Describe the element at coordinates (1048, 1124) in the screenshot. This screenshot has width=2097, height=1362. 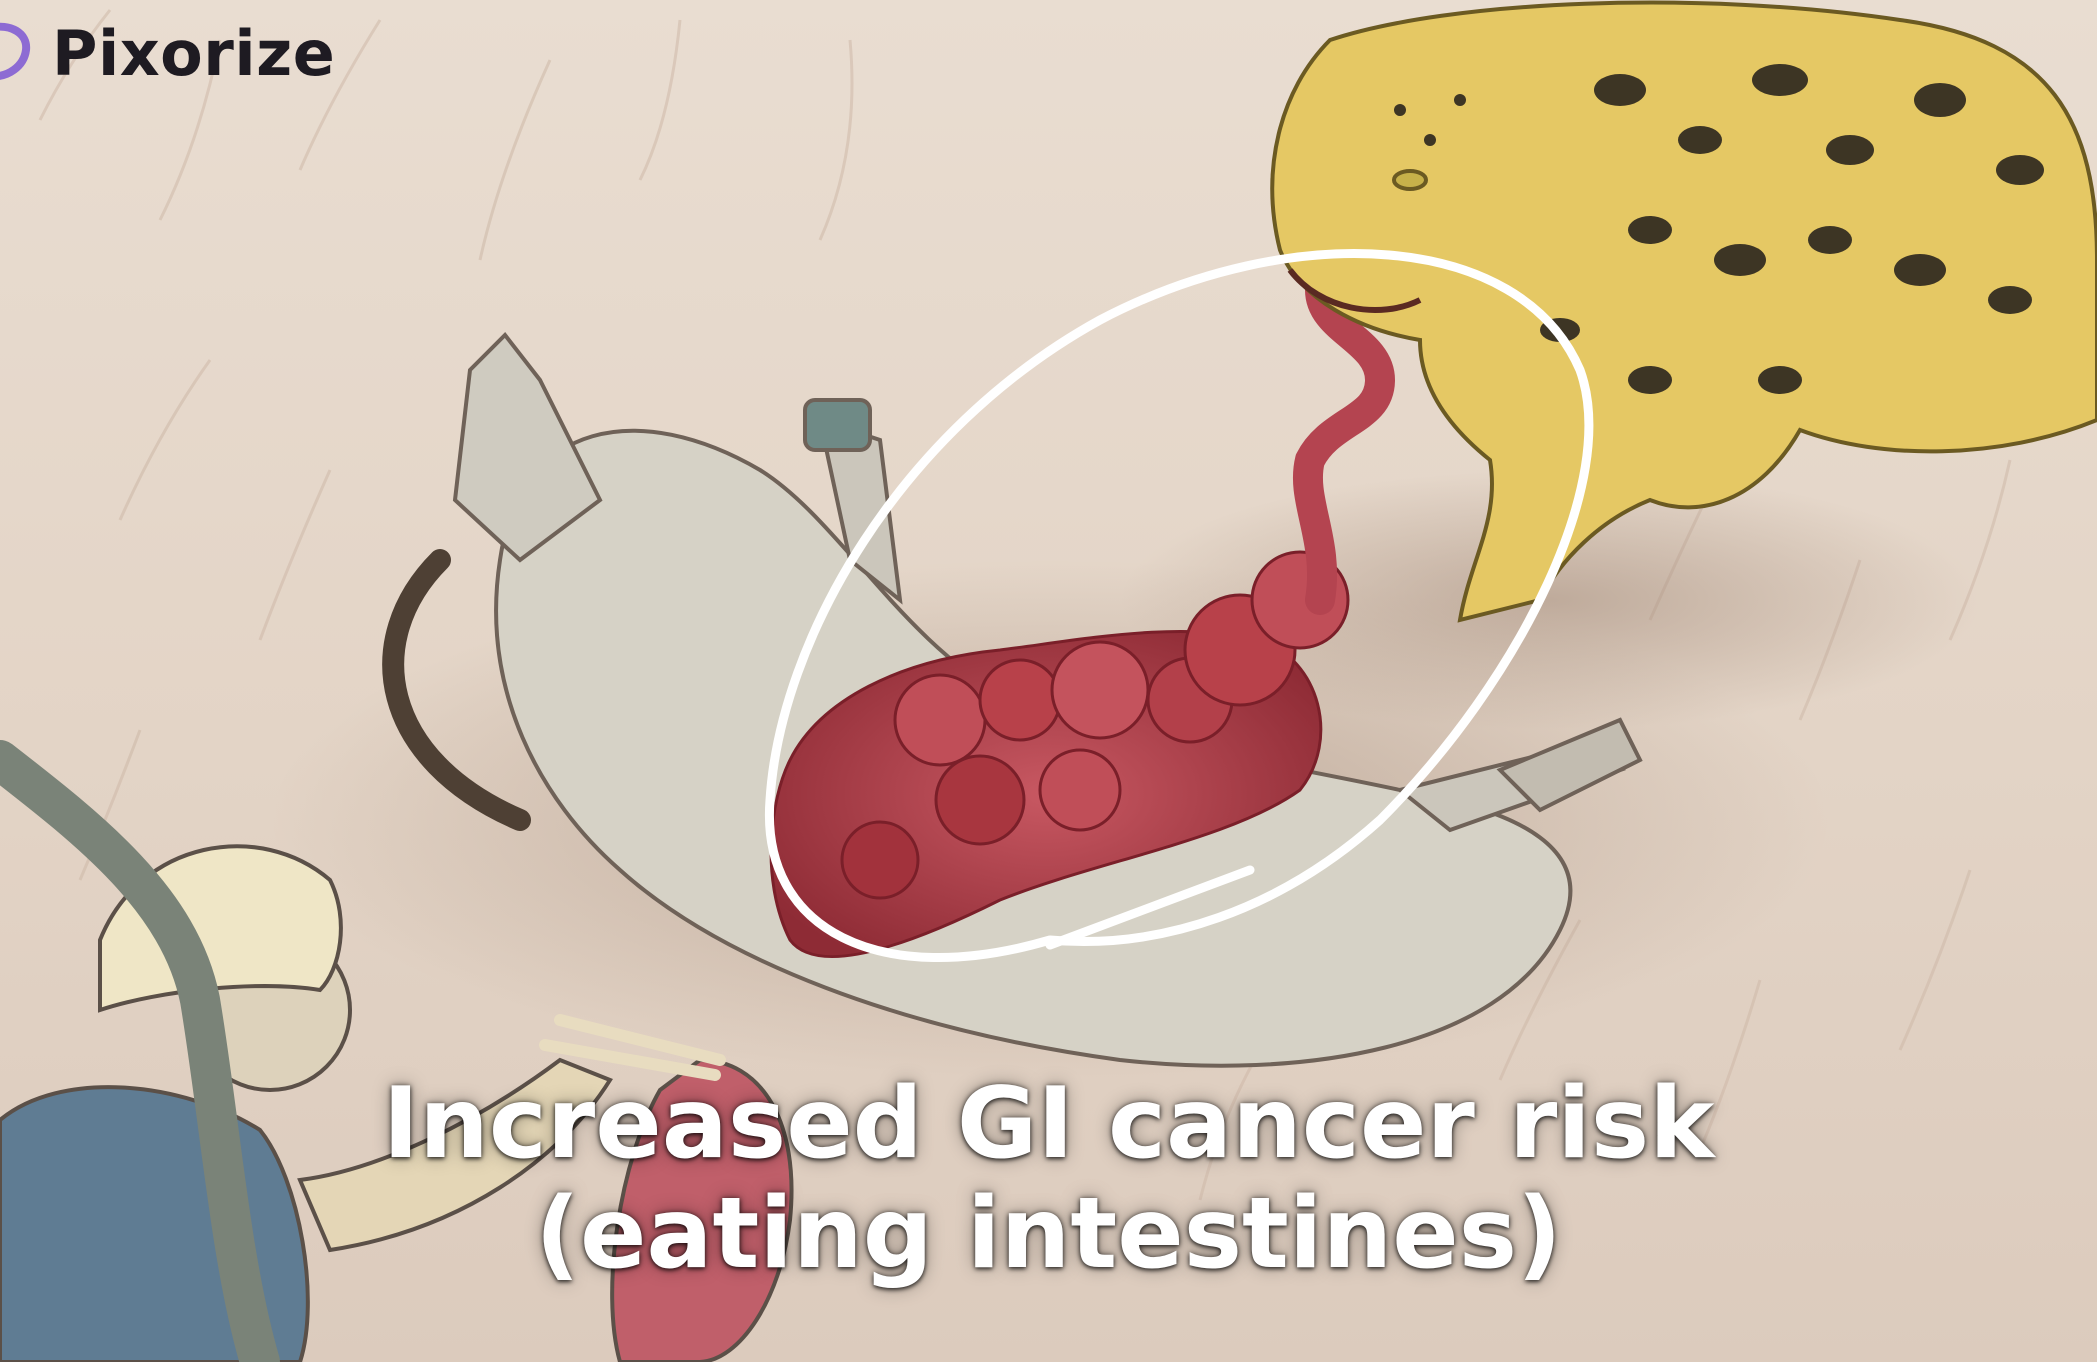
I see `caption-line-1: Increased GI cancer risk` at that location.